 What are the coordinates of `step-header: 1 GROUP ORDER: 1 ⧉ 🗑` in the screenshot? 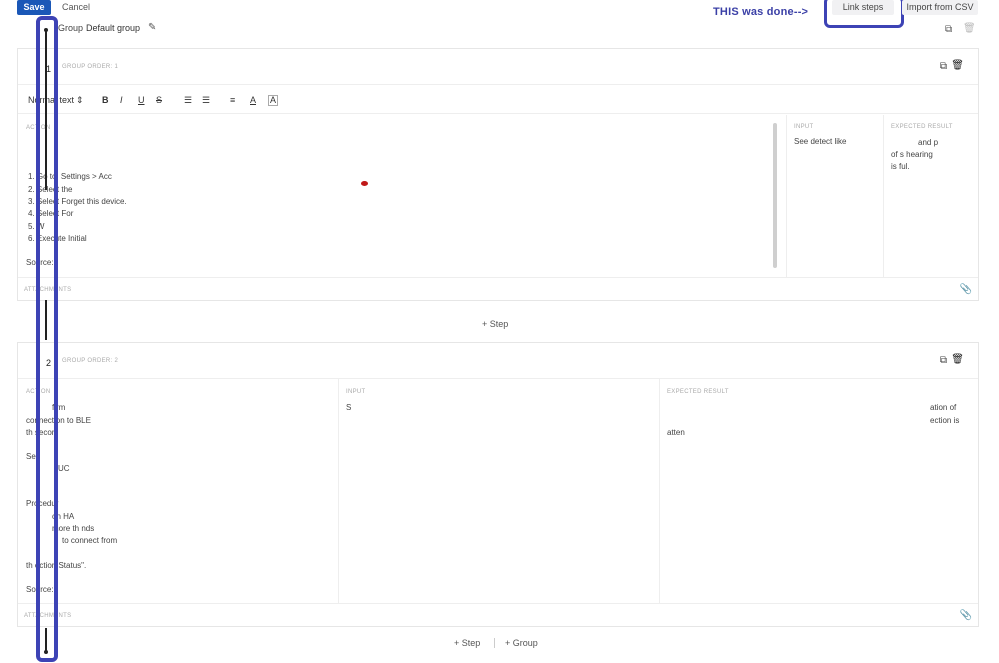 It's located at (498, 67).